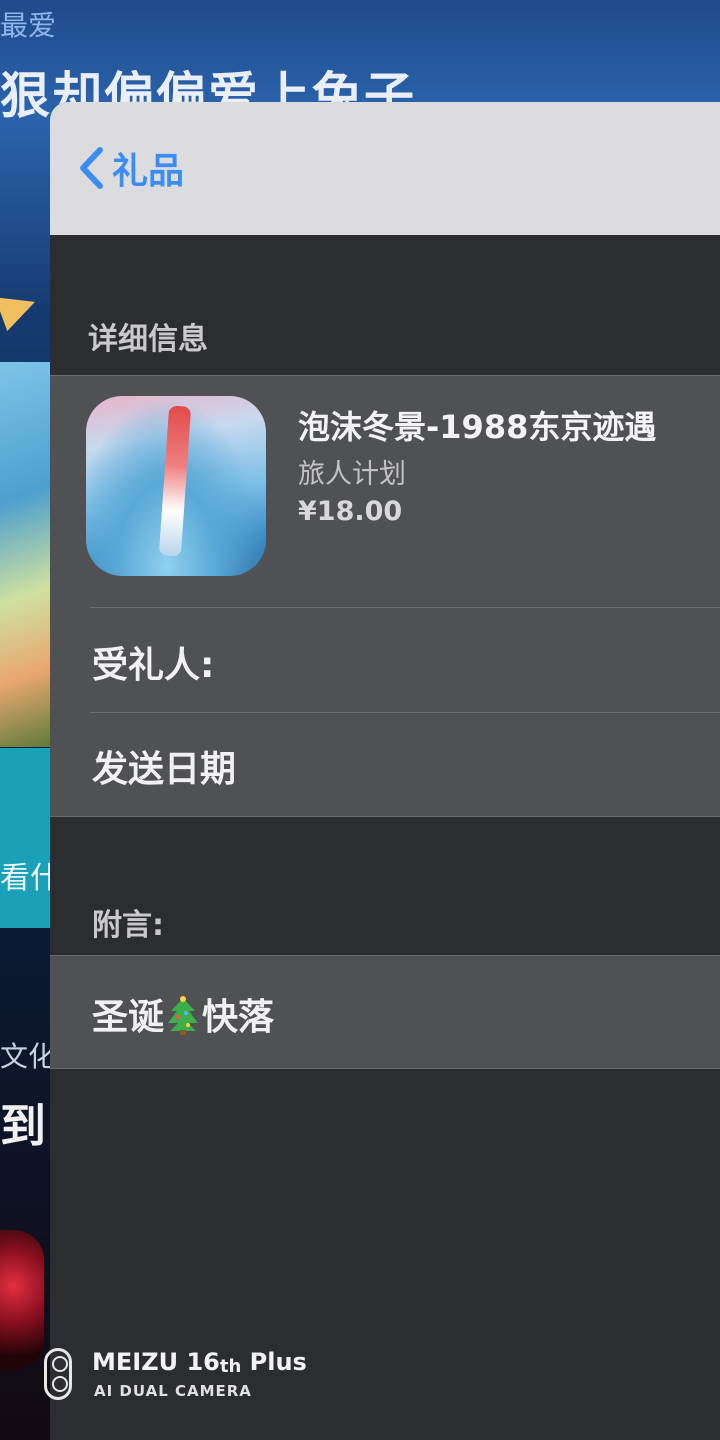 The width and height of the screenshot is (720, 1440). What do you see at coordinates (352, 474) in the screenshot?
I see `app-developer: 旅人计划` at bounding box center [352, 474].